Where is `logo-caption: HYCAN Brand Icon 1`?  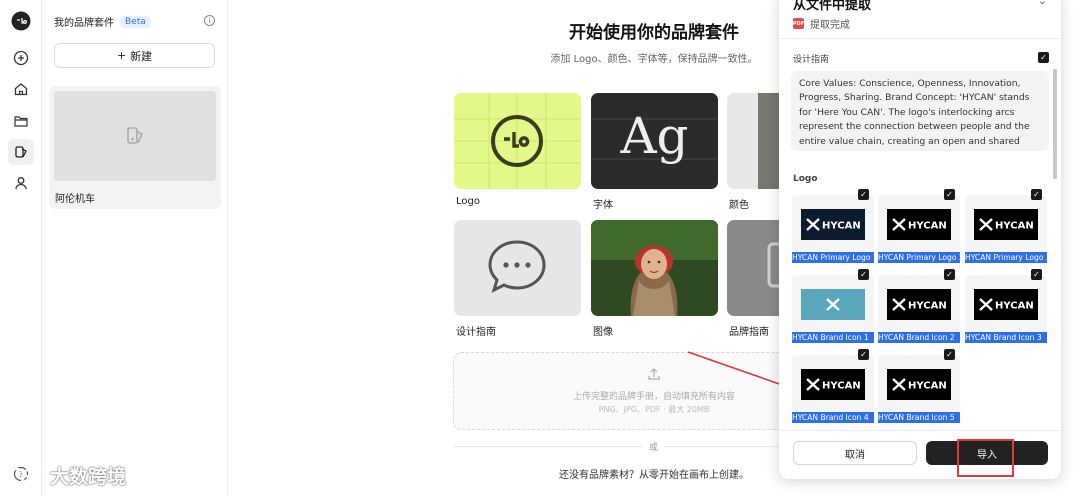 logo-caption: HYCAN Brand Icon 1 is located at coordinates (833, 337).